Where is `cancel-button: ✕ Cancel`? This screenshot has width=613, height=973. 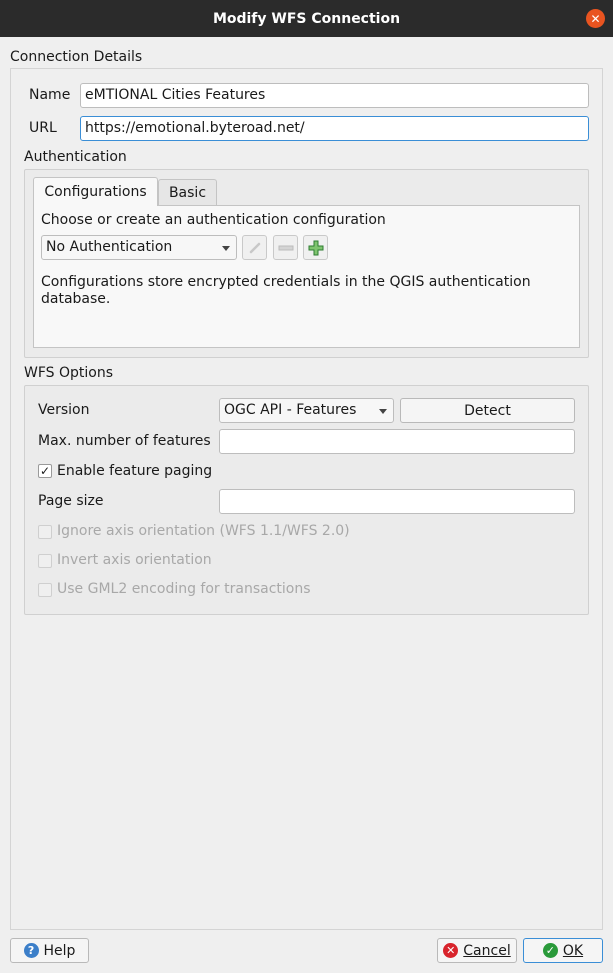
cancel-button: ✕ Cancel is located at coordinates (477, 950).